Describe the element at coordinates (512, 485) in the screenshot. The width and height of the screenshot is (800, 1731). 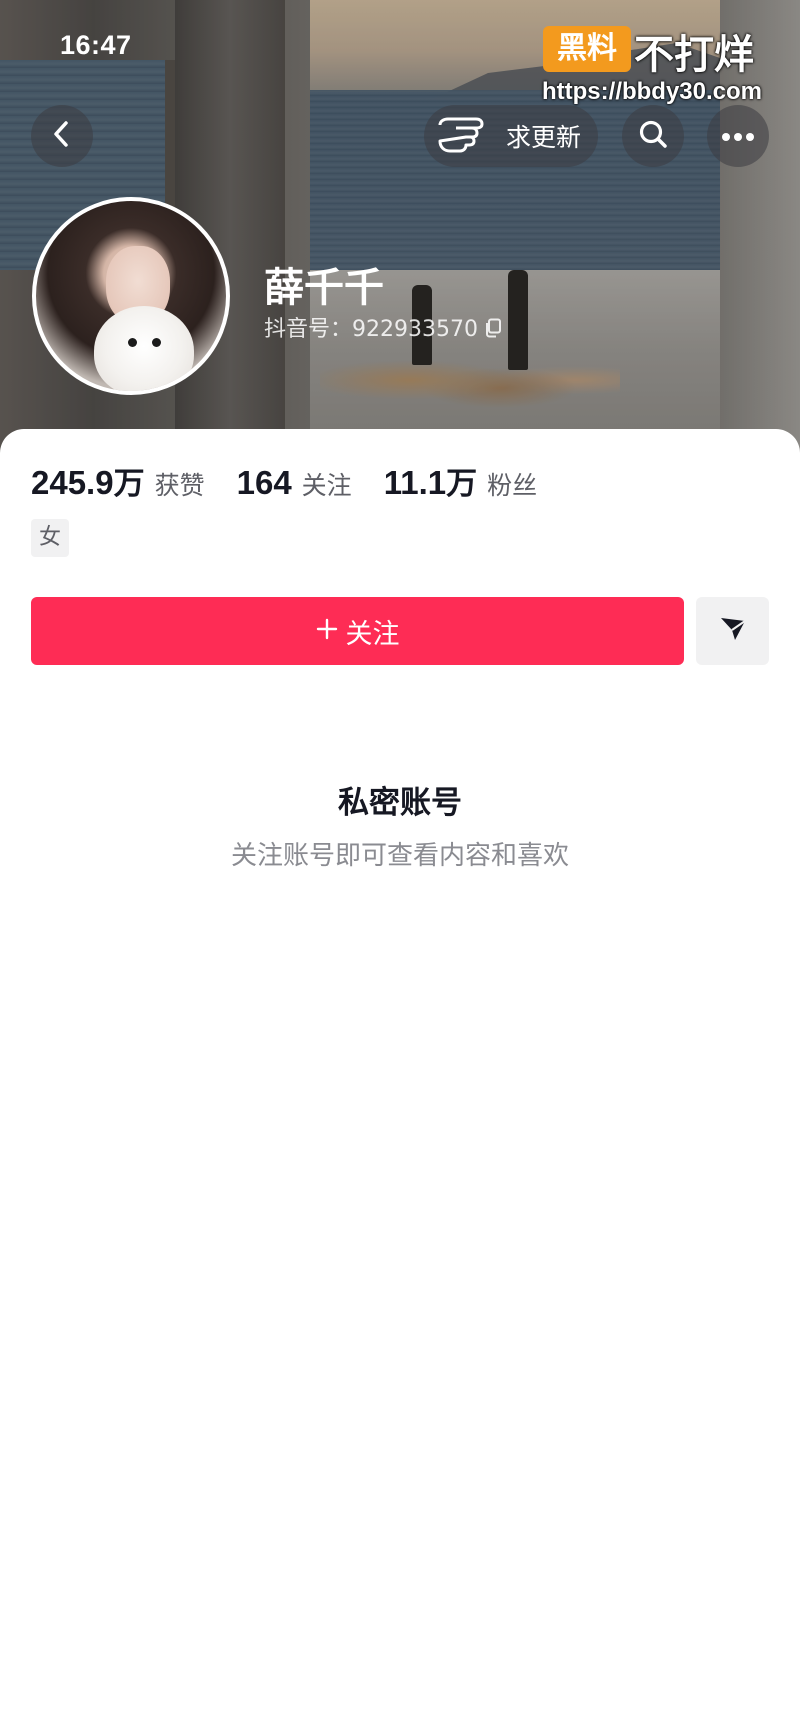
I see `stat-label: 粉丝` at that location.